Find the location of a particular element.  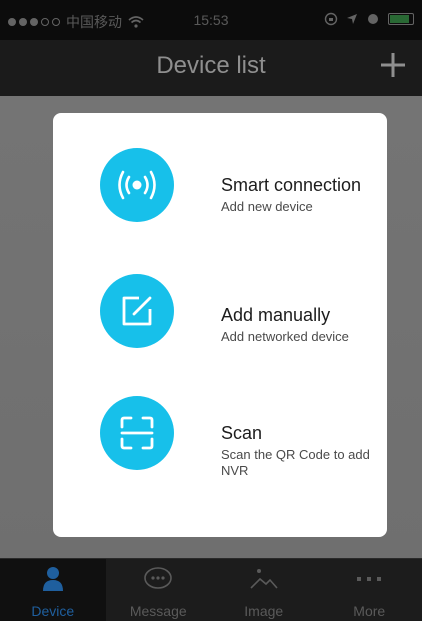

tab-more: More is located at coordinates (369, 590).